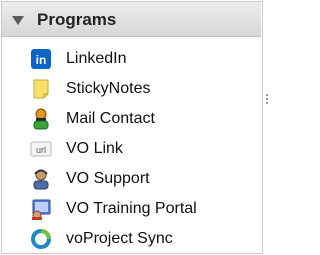 The image size is (320, 255). Describe the element at coordinates (94, 148) in the screenshot. I see `program-label: VO Link` at that location.